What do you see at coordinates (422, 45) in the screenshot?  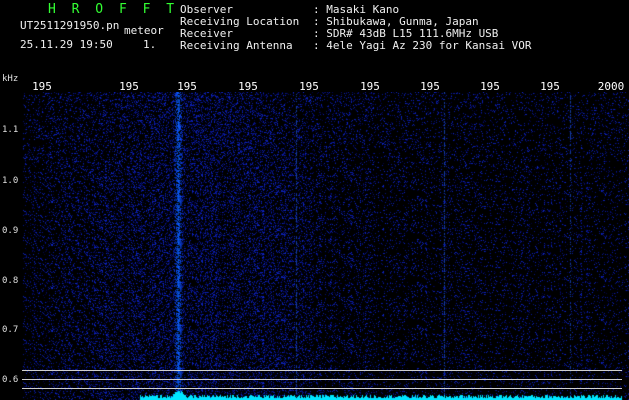 I see `info-value: : 4ele Yagi Az 230 for Kansai VOR` at bounding box center [422, 45].